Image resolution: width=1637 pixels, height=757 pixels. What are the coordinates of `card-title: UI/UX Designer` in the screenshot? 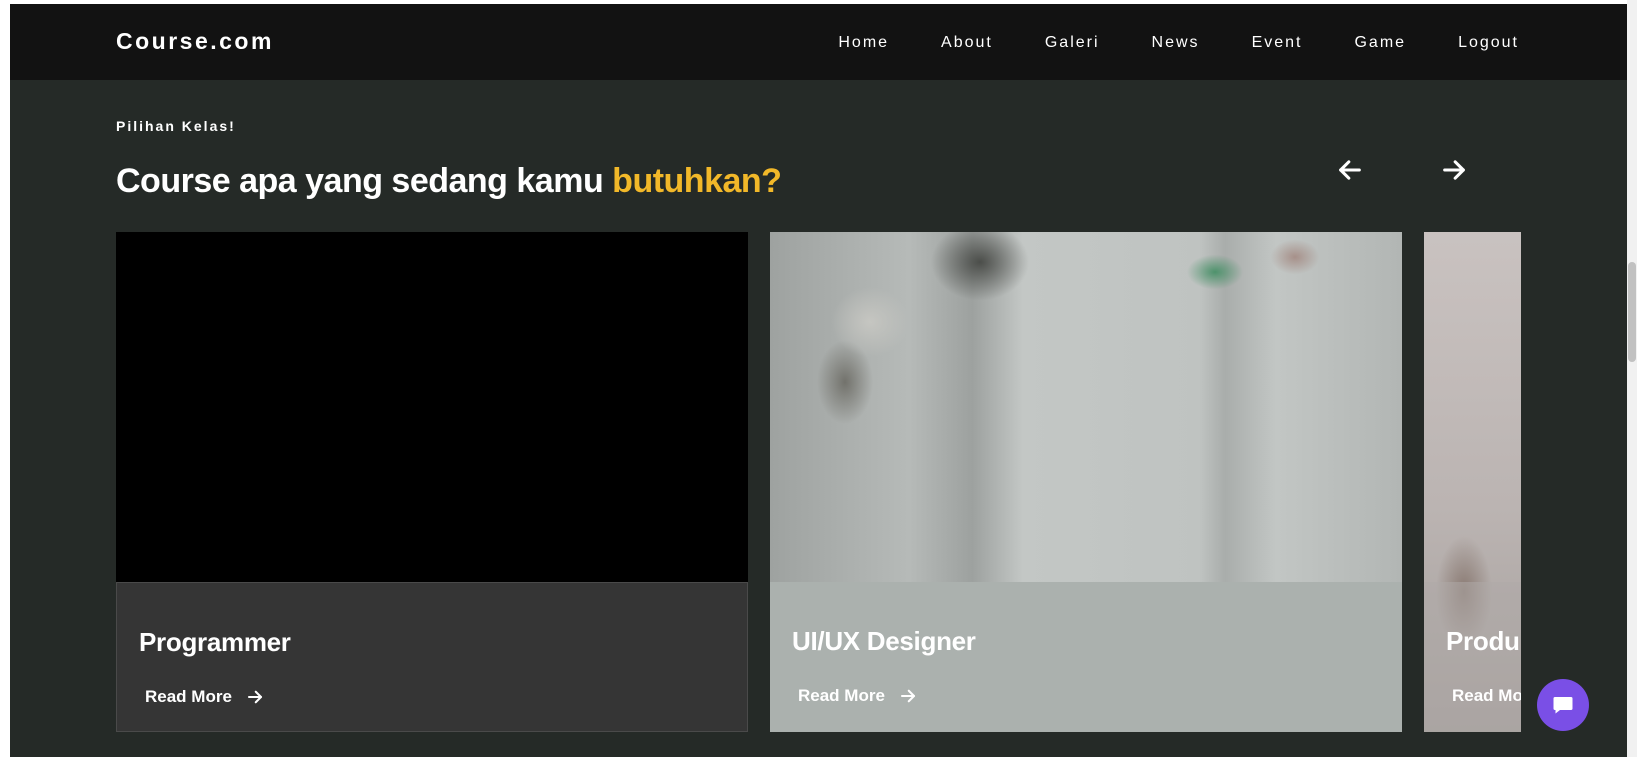 It's located at (884, 641).